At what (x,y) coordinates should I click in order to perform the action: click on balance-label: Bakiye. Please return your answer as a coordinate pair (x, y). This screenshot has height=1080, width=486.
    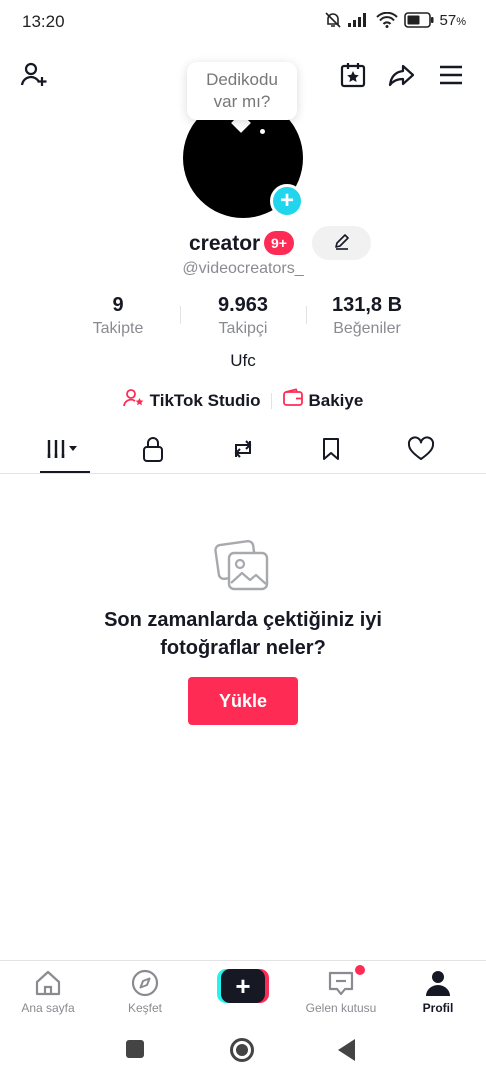
    Looking at the image, I should click on (336, 400).